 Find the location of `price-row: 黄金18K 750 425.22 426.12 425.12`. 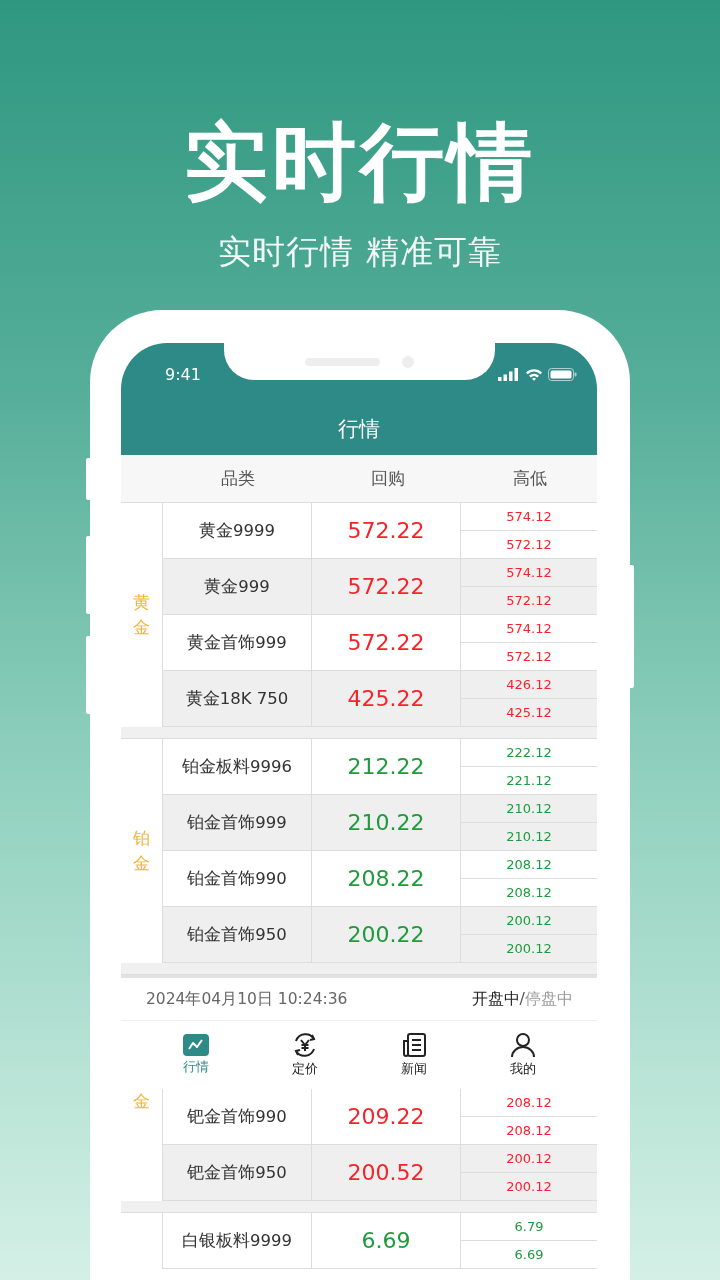

price-row: 黄金18K 750 425.22 426.12 425.12 is located at coordinates (380, 699).